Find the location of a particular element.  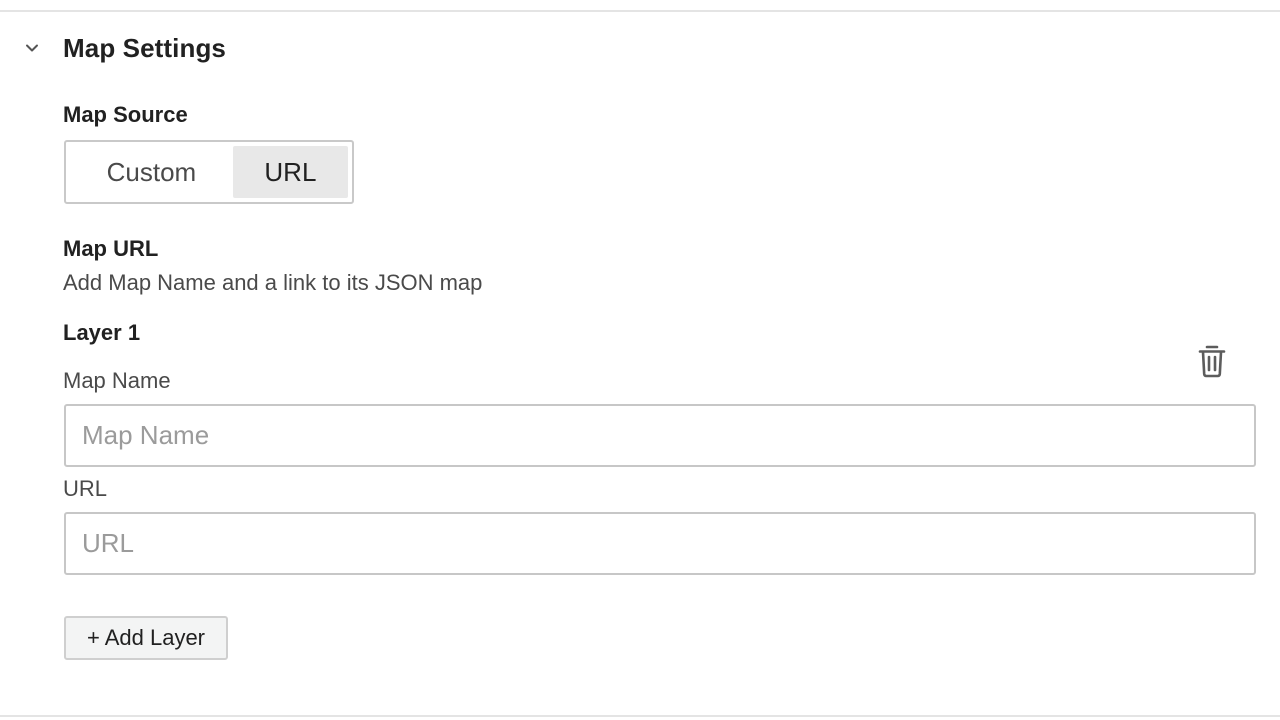

map-source-option-custom: Custom is located at coordinates (151, 172).